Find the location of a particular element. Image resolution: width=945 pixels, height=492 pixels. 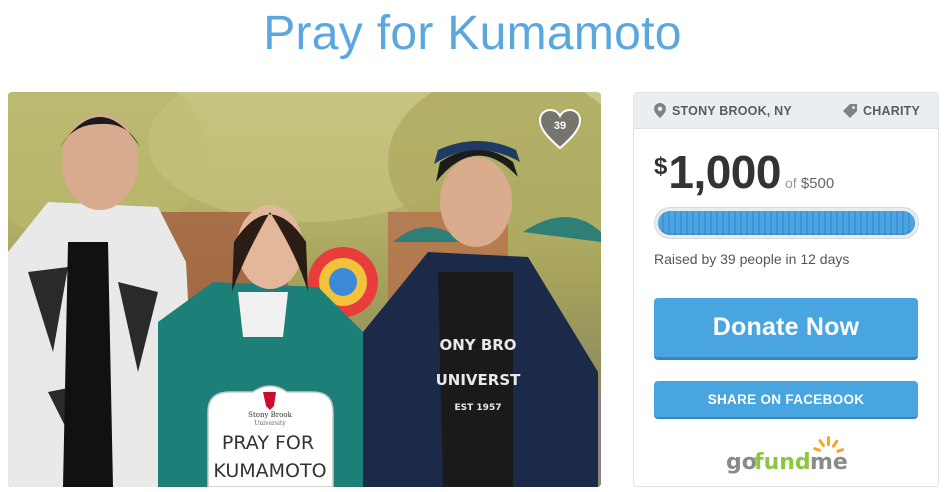

share-on-facebook-button: SHARE ON FACEBOOK is located at coordinates (786, 400).